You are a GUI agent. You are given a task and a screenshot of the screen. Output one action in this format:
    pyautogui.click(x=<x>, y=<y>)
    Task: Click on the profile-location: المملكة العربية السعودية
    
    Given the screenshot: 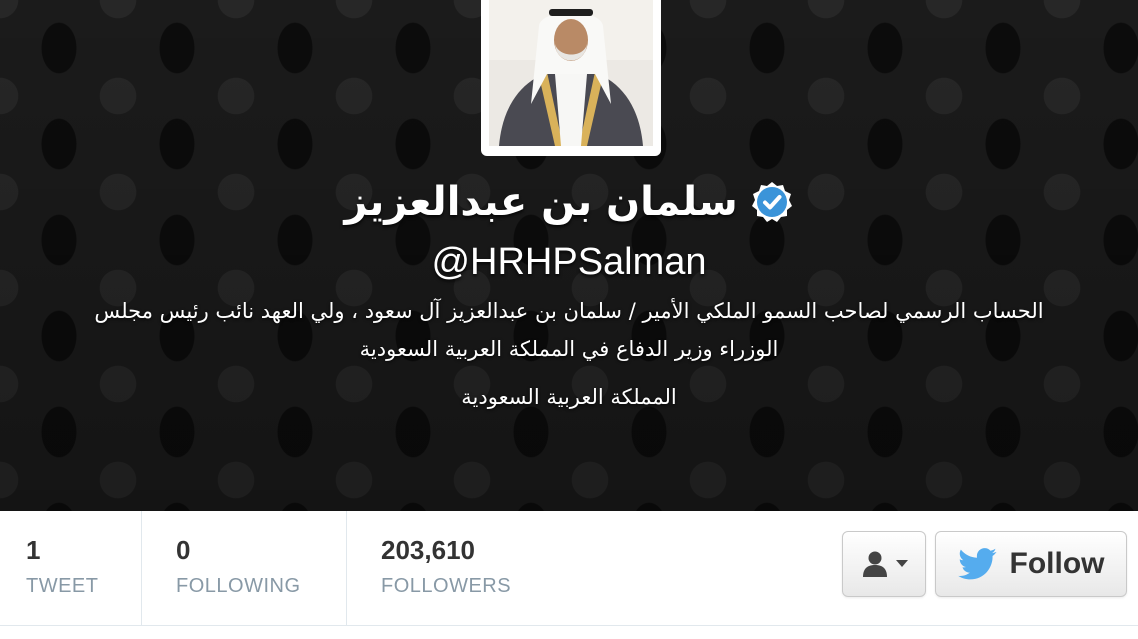 What is the action you would take?
    pyautogui.click(x=569, y=397)
    